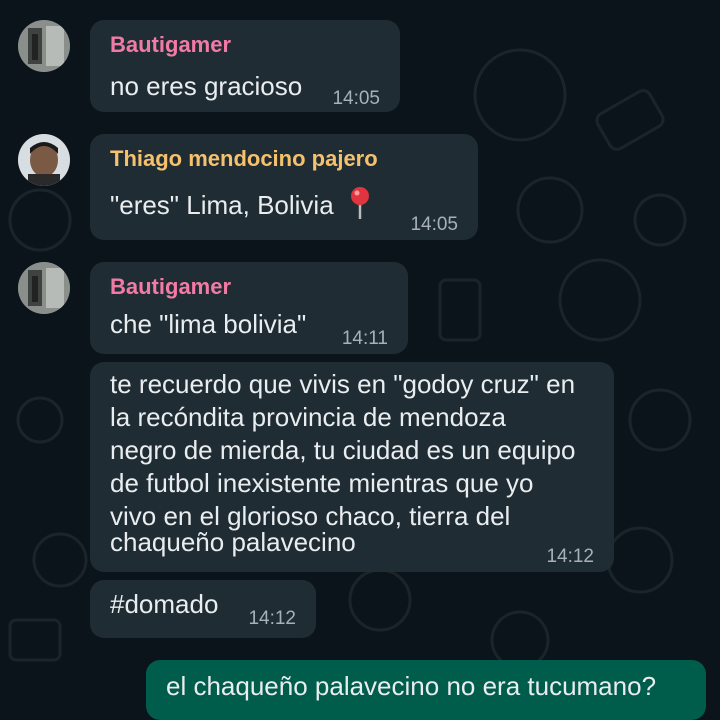 The width and height of the screenshot is (720, 720). What do you see at coordinates (244, 159) in the screenshot?
I see `sender-name: Thiago mendocino pajero` at bounding box center [244, 159].